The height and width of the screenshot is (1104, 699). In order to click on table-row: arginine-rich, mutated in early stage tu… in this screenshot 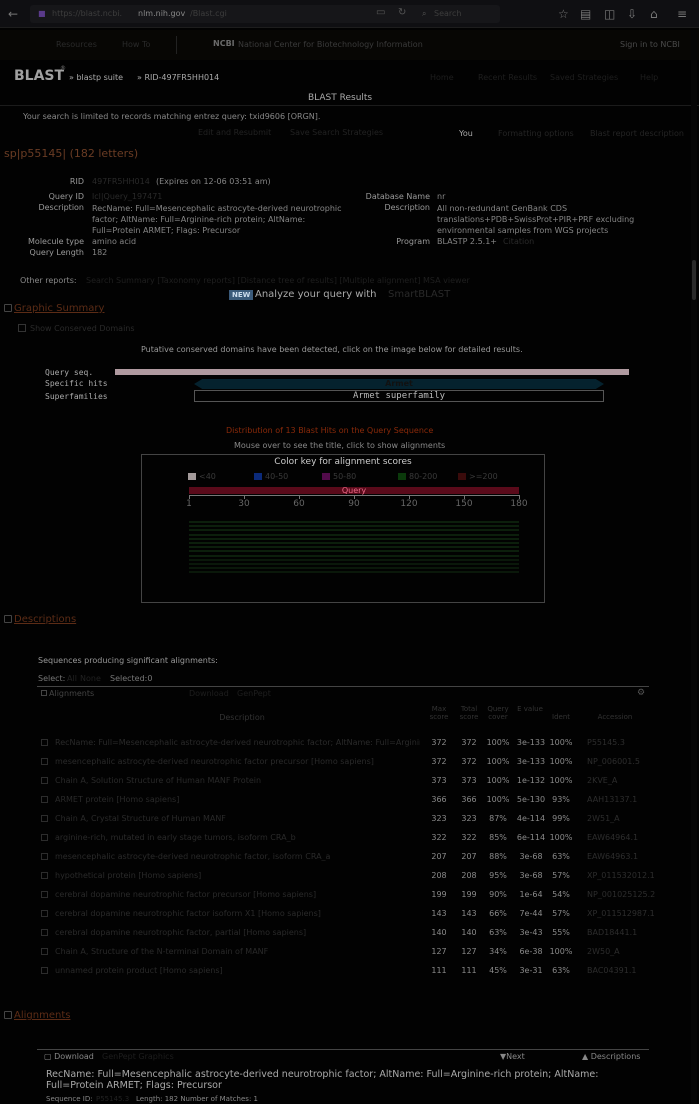, I will do `click(343, 839)`.